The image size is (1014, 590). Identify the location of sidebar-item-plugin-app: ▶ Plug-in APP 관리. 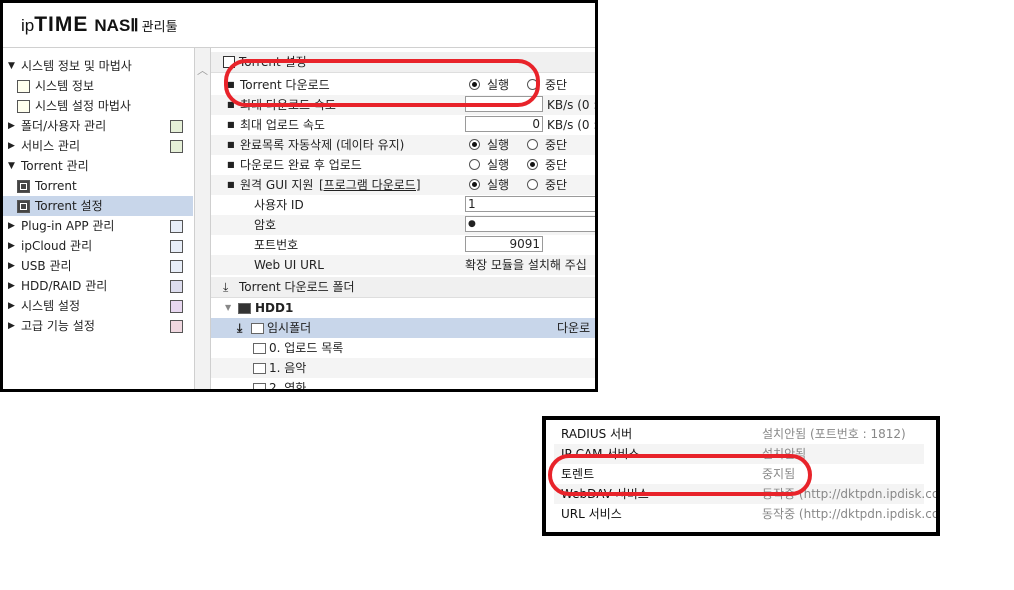
(98, 226).